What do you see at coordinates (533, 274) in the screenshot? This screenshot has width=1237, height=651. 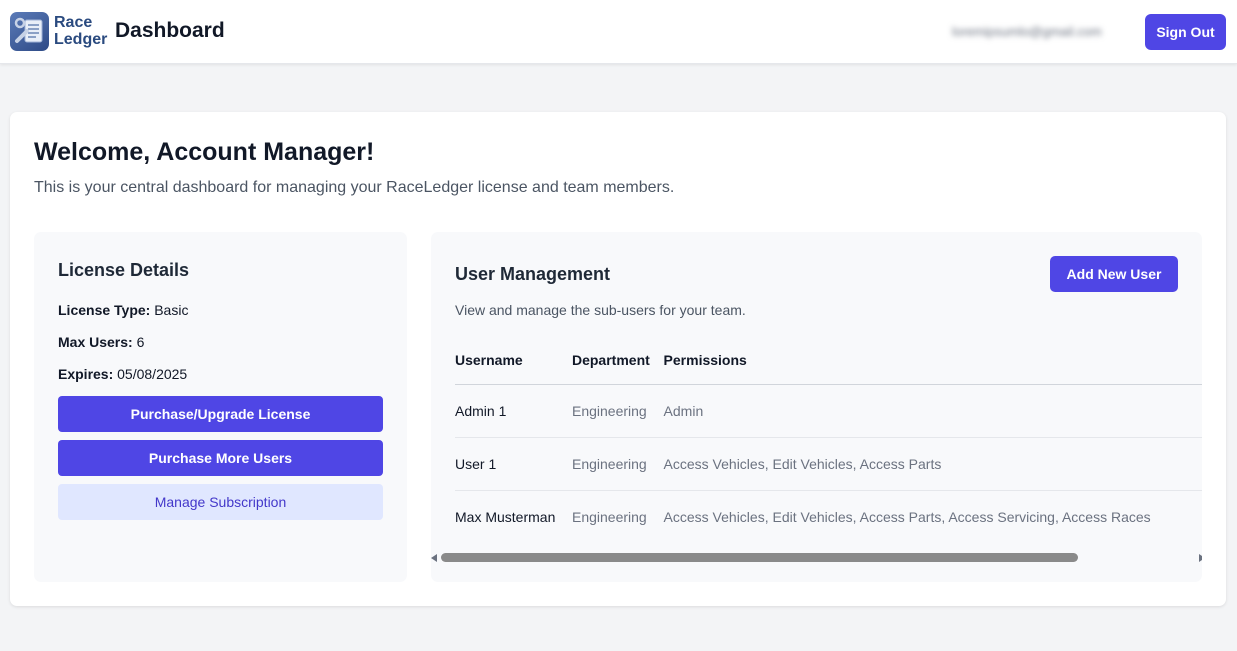 I see `user-management-title: User Management` at bounding box center [533, 274].